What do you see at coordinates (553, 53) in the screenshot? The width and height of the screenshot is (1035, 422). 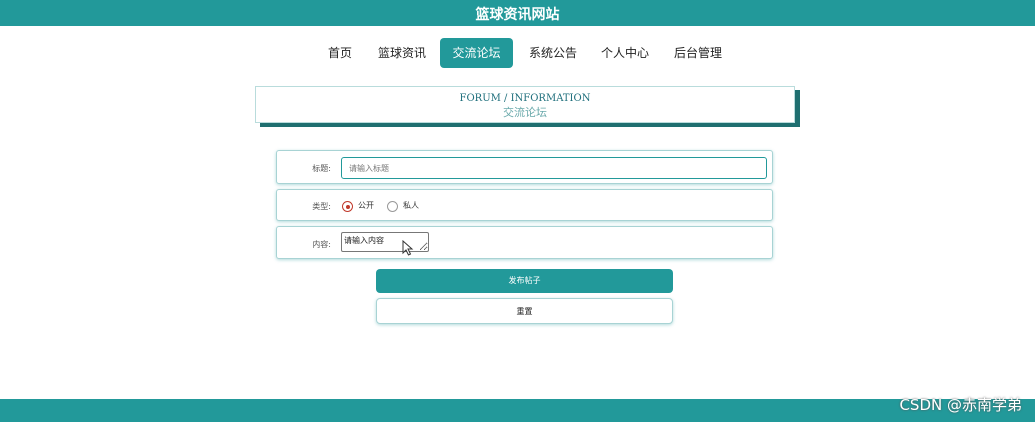 I see `nav-item-announcements: 系统公告` at bounding box center [553, 53].